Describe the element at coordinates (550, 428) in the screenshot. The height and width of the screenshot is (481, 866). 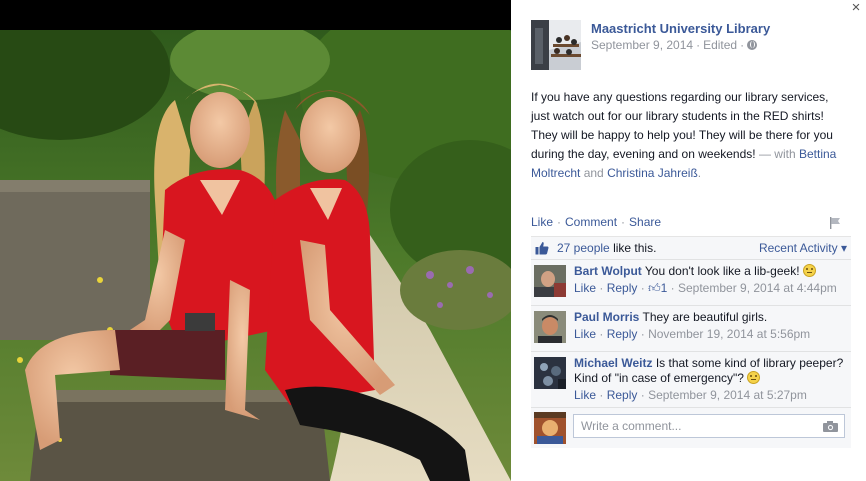
I see `viewer-avatar` at that location.